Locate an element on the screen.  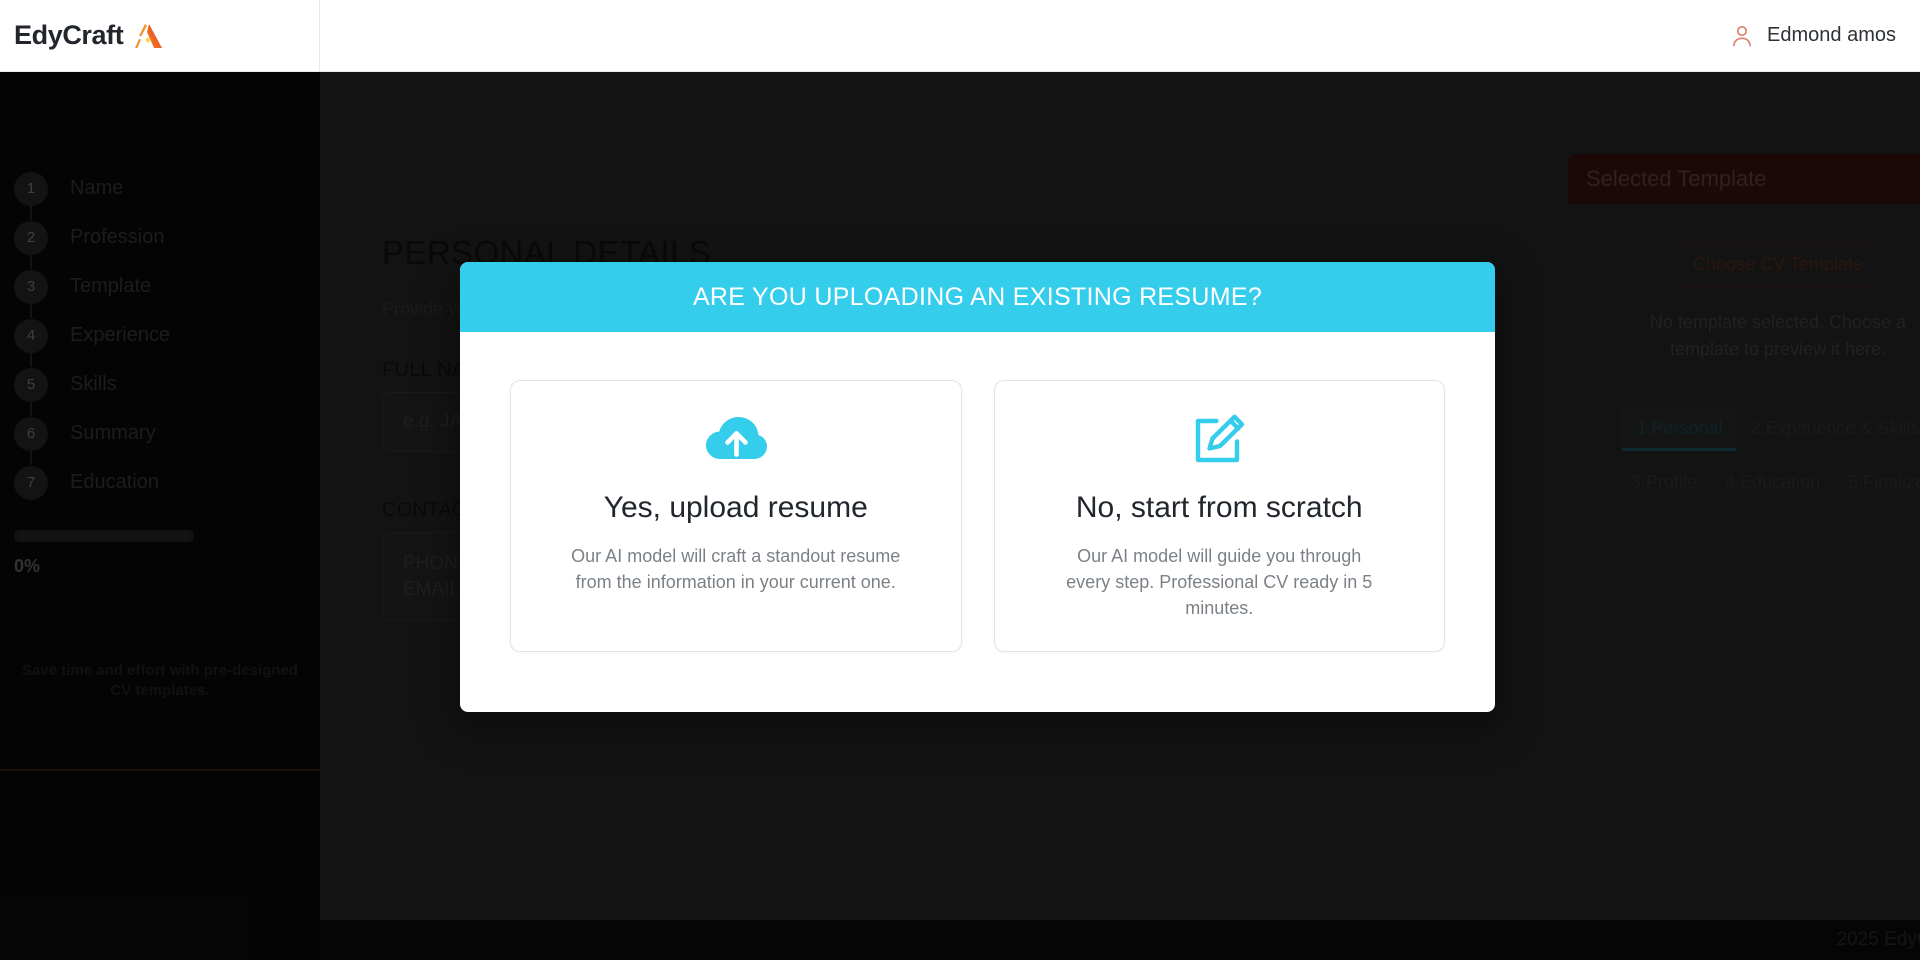
start-from-scratch-option-title: No, start from scratch is located at coordinates (1219, 507).